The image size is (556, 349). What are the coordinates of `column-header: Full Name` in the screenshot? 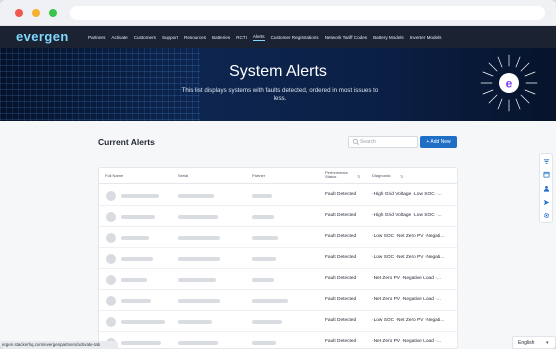 It's located at (135, 175).